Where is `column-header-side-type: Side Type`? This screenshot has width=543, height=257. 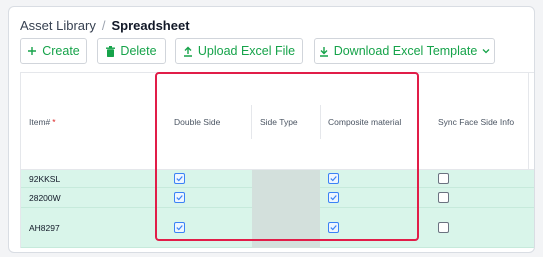 column-header-side-type: Side Type is located at coordinates (286, 121).